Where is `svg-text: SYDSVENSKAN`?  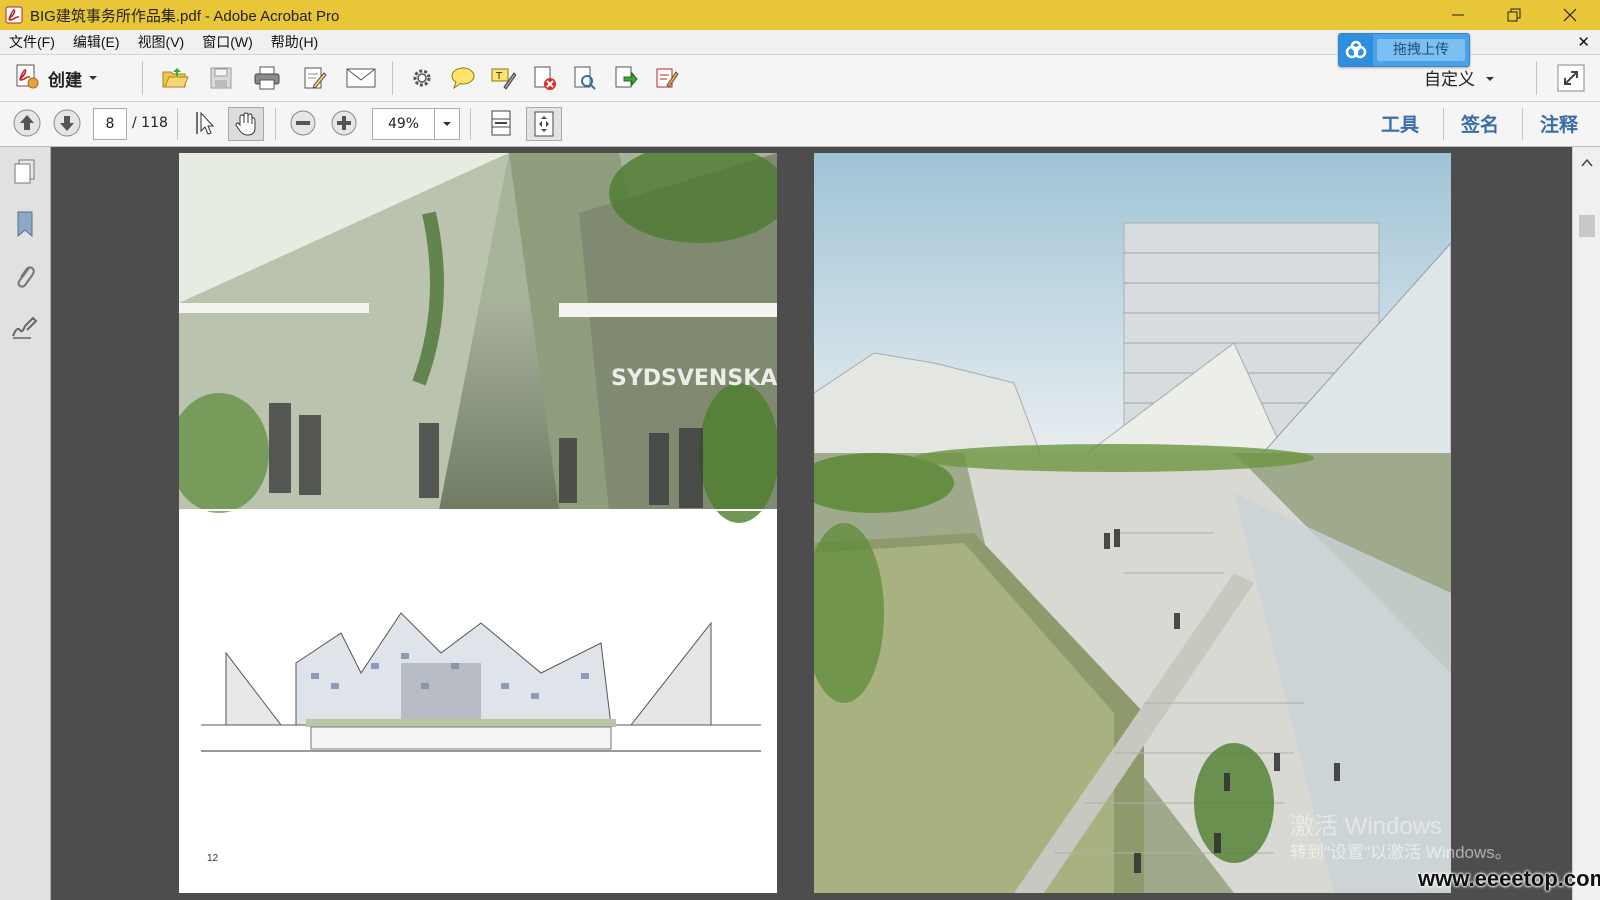 svg-text: SYDSVENSKAN is located at coordinates (694, 378).